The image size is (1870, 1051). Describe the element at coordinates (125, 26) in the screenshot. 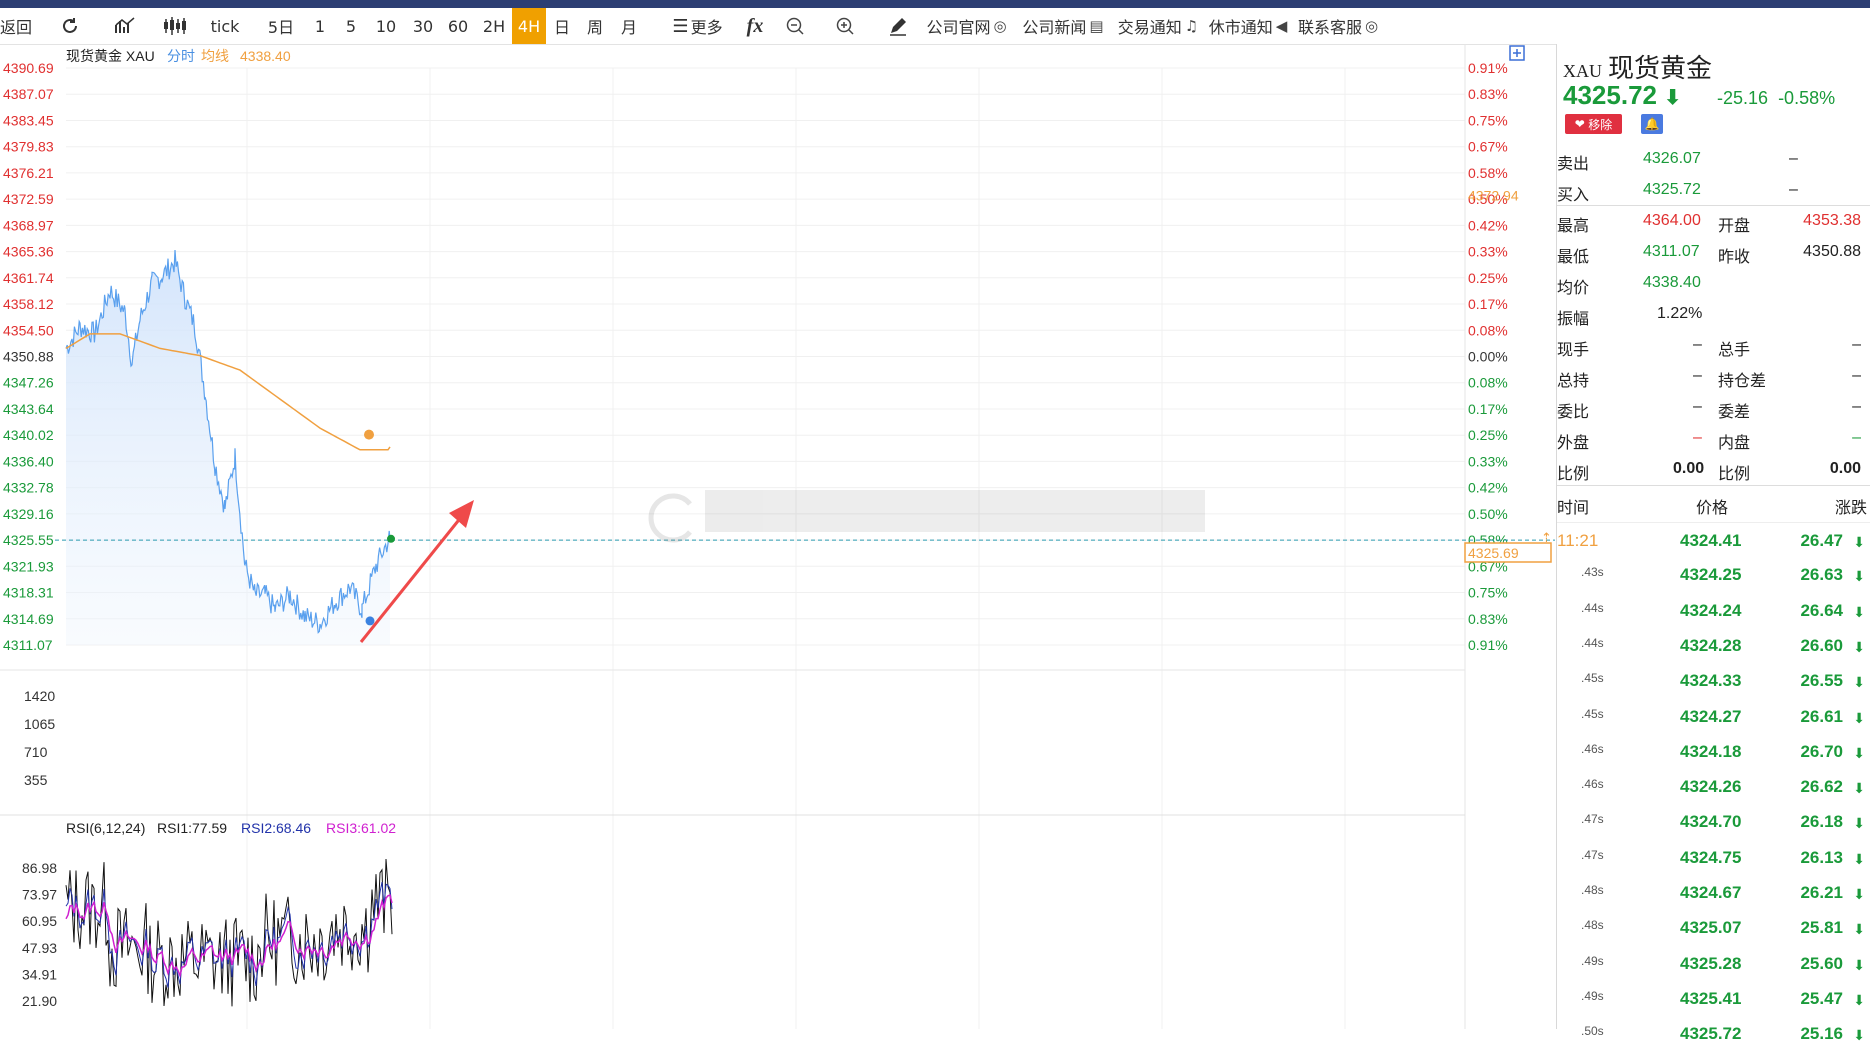

I see `line-chart-icon` at that location.